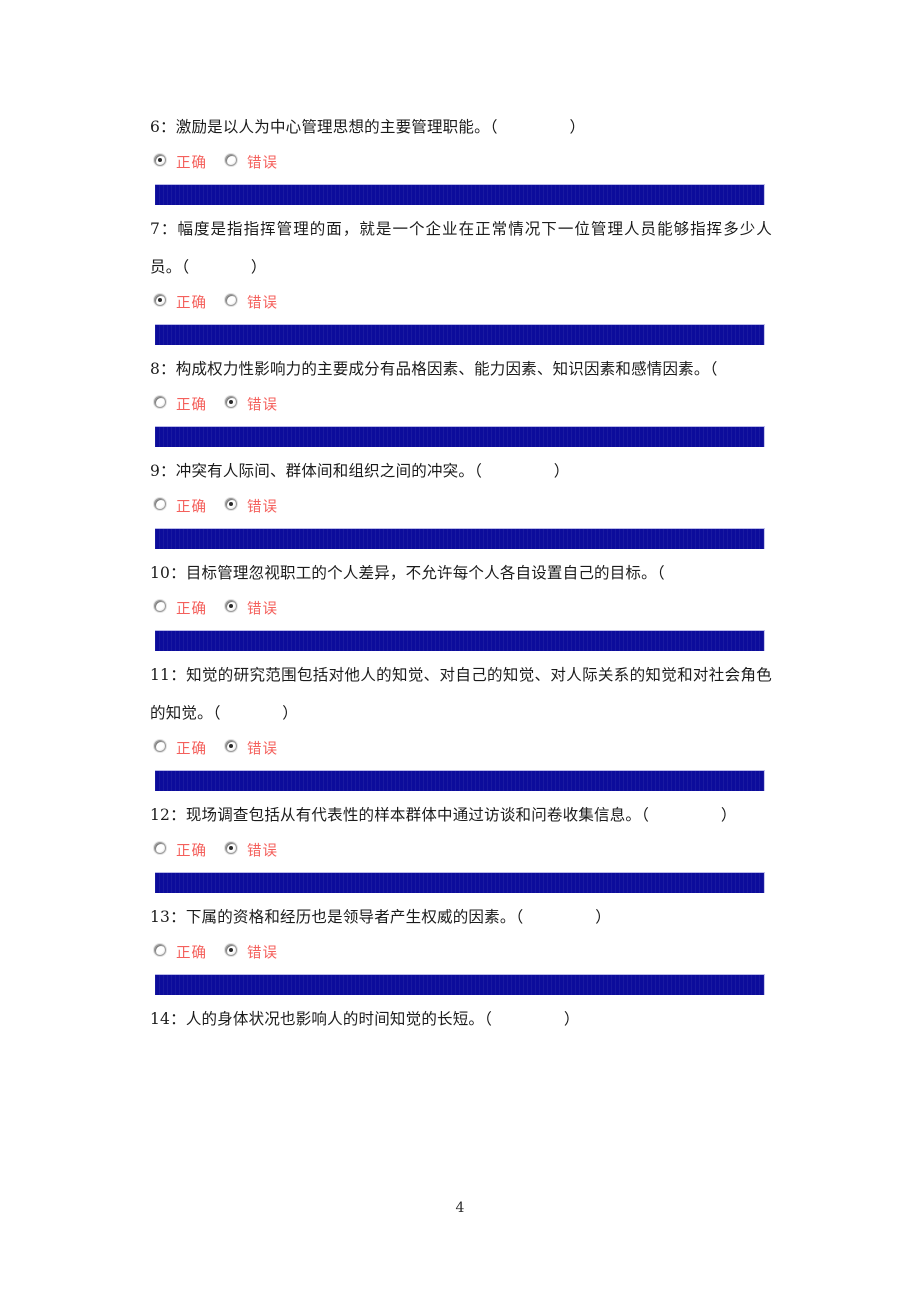 This screenshot has width=920, height=1302. I want to click on question-block: 14：人的身体状况也影响人的时间知觉的长短。（ ）, so click(460, 1019).